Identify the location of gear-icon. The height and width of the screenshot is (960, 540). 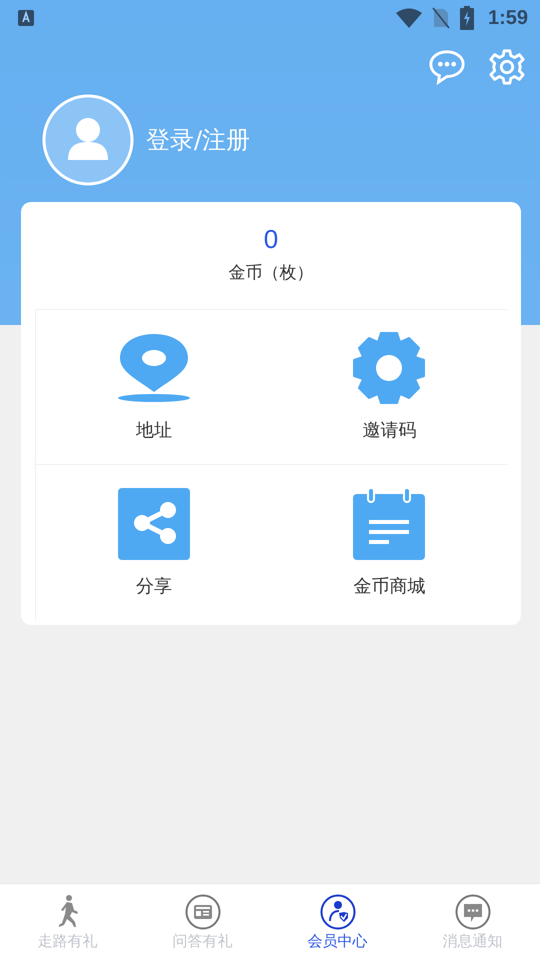
(389, 368).